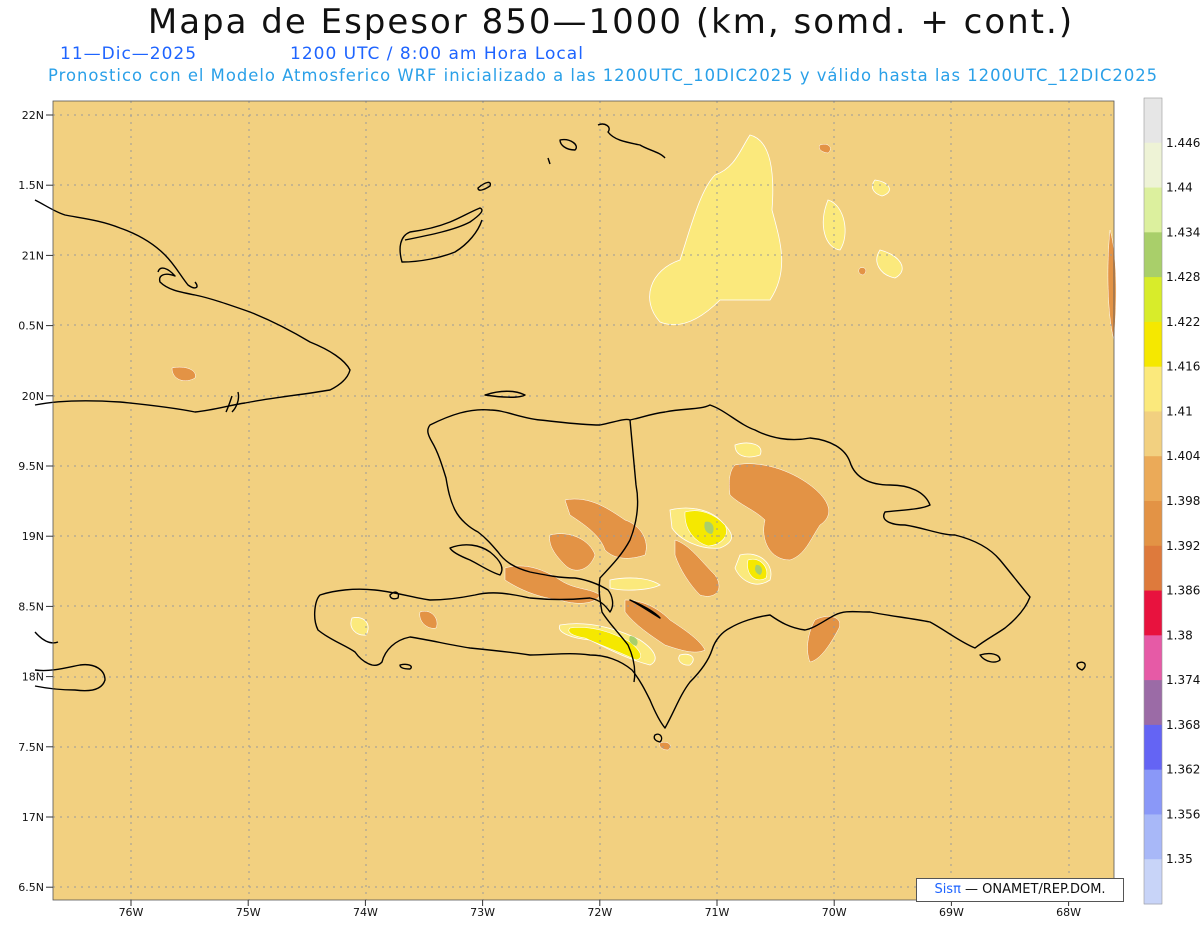 Image resolution: width=1200 pixels, height=927 pixels. What do you see at coordinates (31, 326) in the screenshot?
I see `lat-label: 0.5N` at bounding box center [31, 326].